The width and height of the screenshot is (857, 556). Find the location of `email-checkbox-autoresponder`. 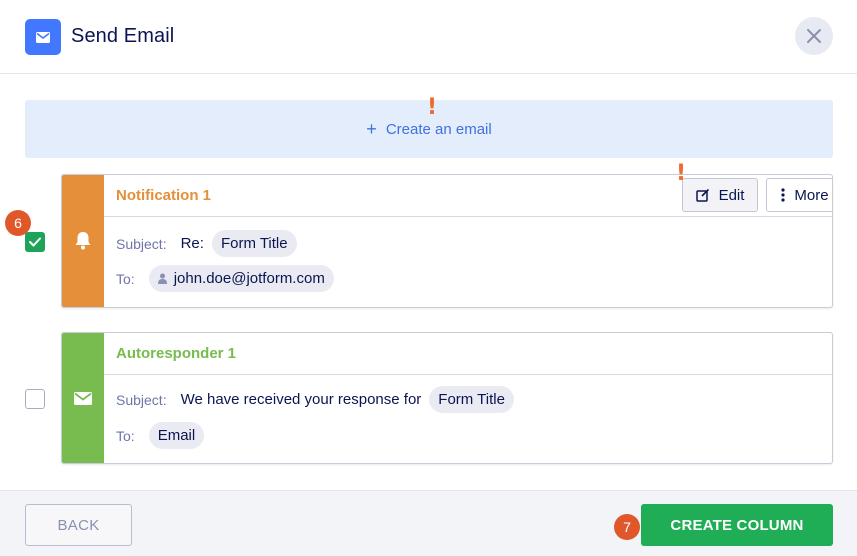

email-checkbox-autoresponder is located at coordinates (35, 399).